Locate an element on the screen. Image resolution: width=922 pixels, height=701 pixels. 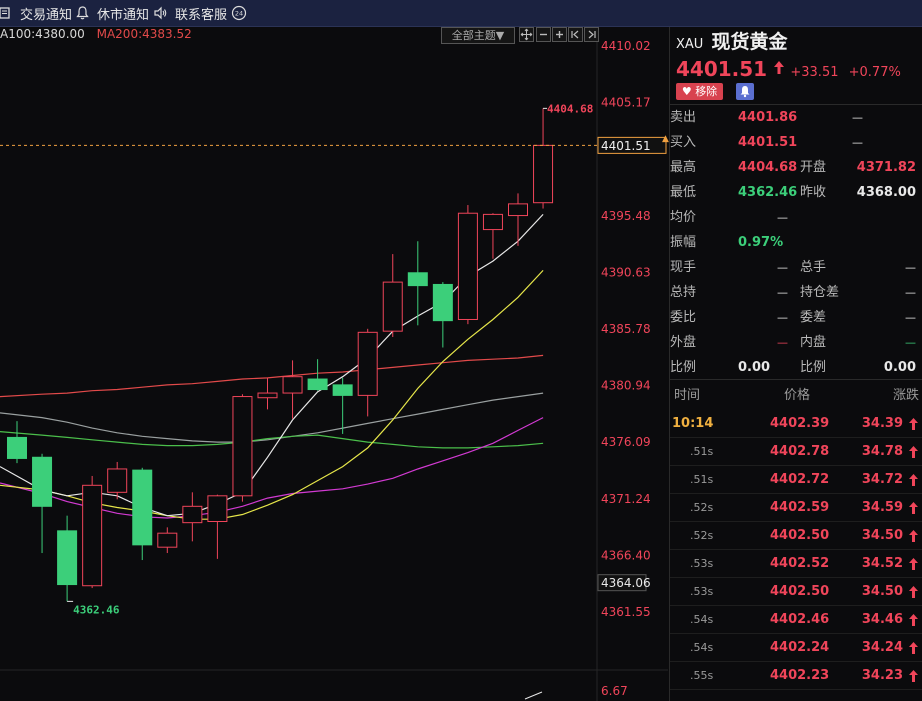
stat-label: 振幅 is located at coordinates (683, 242).